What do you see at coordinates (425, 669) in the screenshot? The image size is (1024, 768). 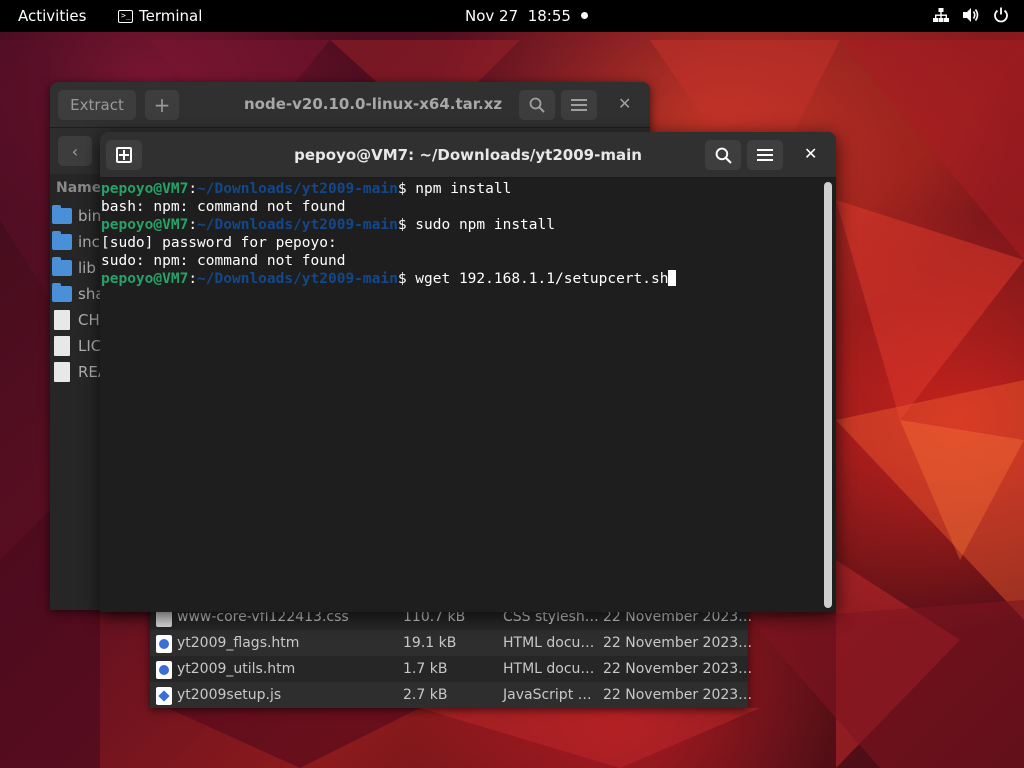 I see `file-size: 1.7 kB` at bounding box center [425, 669].